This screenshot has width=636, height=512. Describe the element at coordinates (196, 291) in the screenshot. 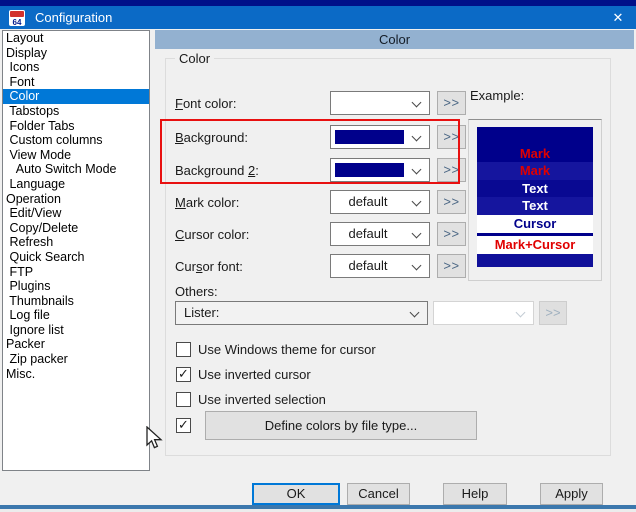

I see `others-label: Others:` at that location.